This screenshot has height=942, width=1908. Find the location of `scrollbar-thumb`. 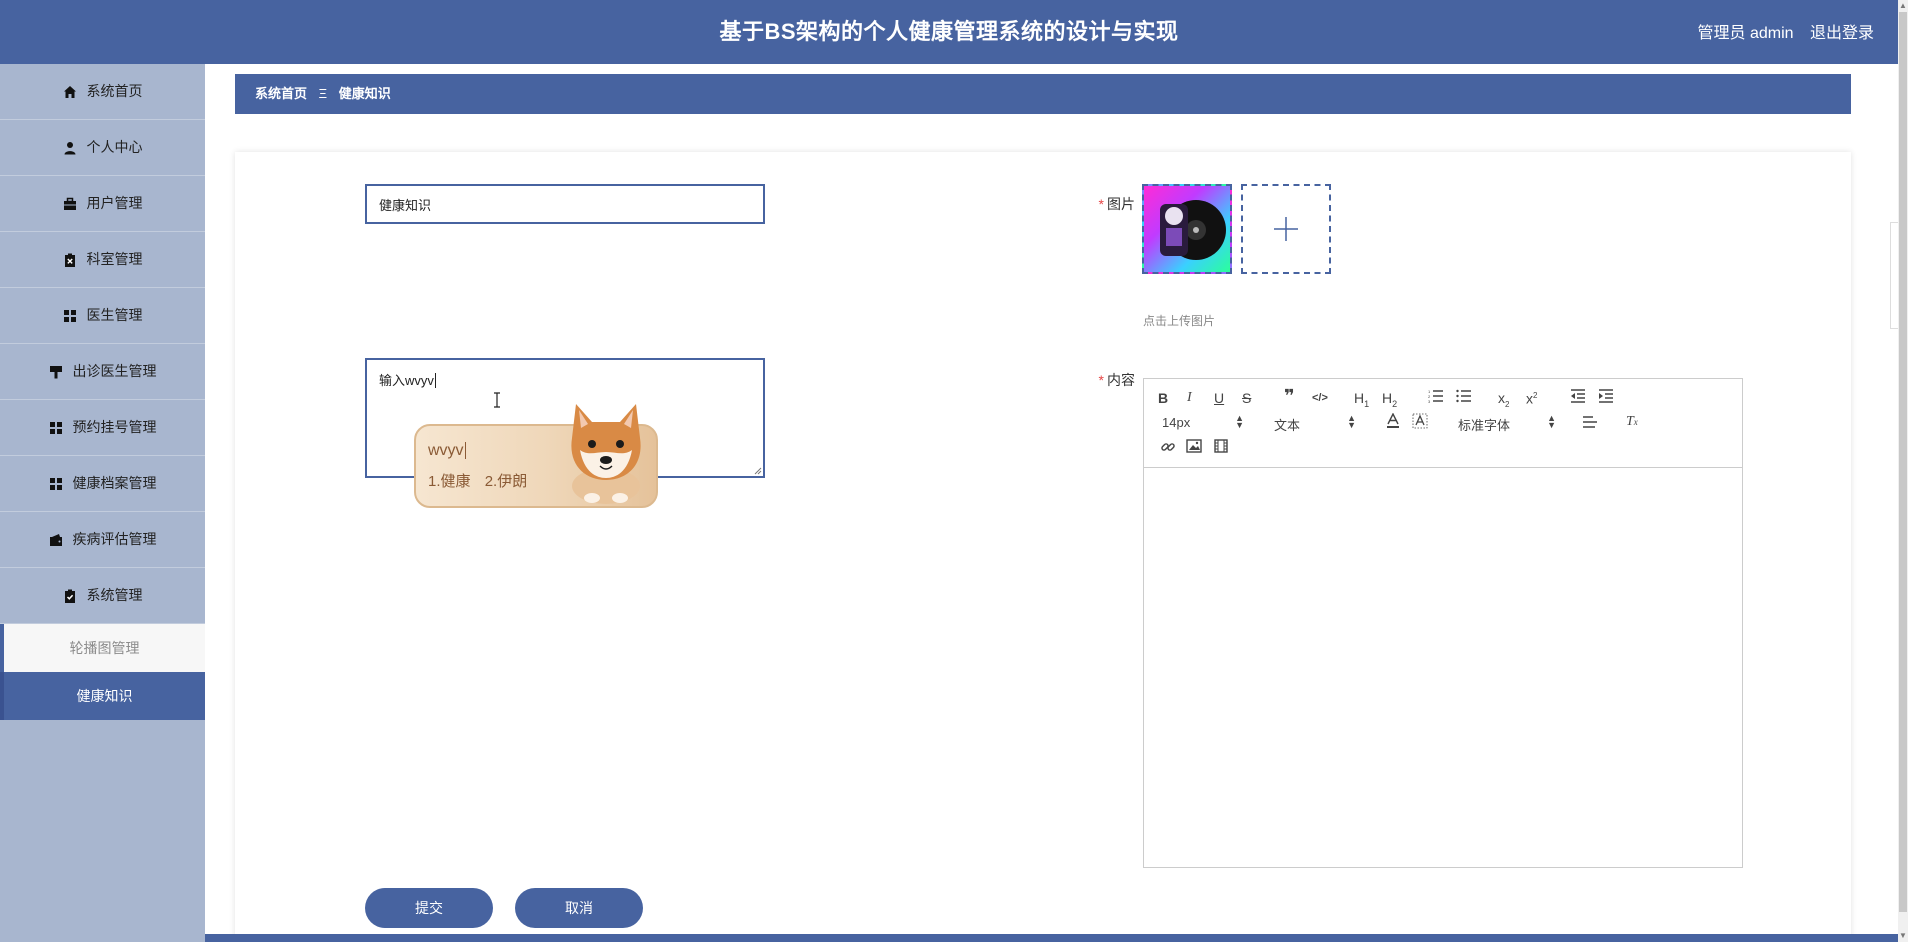

scrollbar-thumb is located at coordinates (1903, 462).